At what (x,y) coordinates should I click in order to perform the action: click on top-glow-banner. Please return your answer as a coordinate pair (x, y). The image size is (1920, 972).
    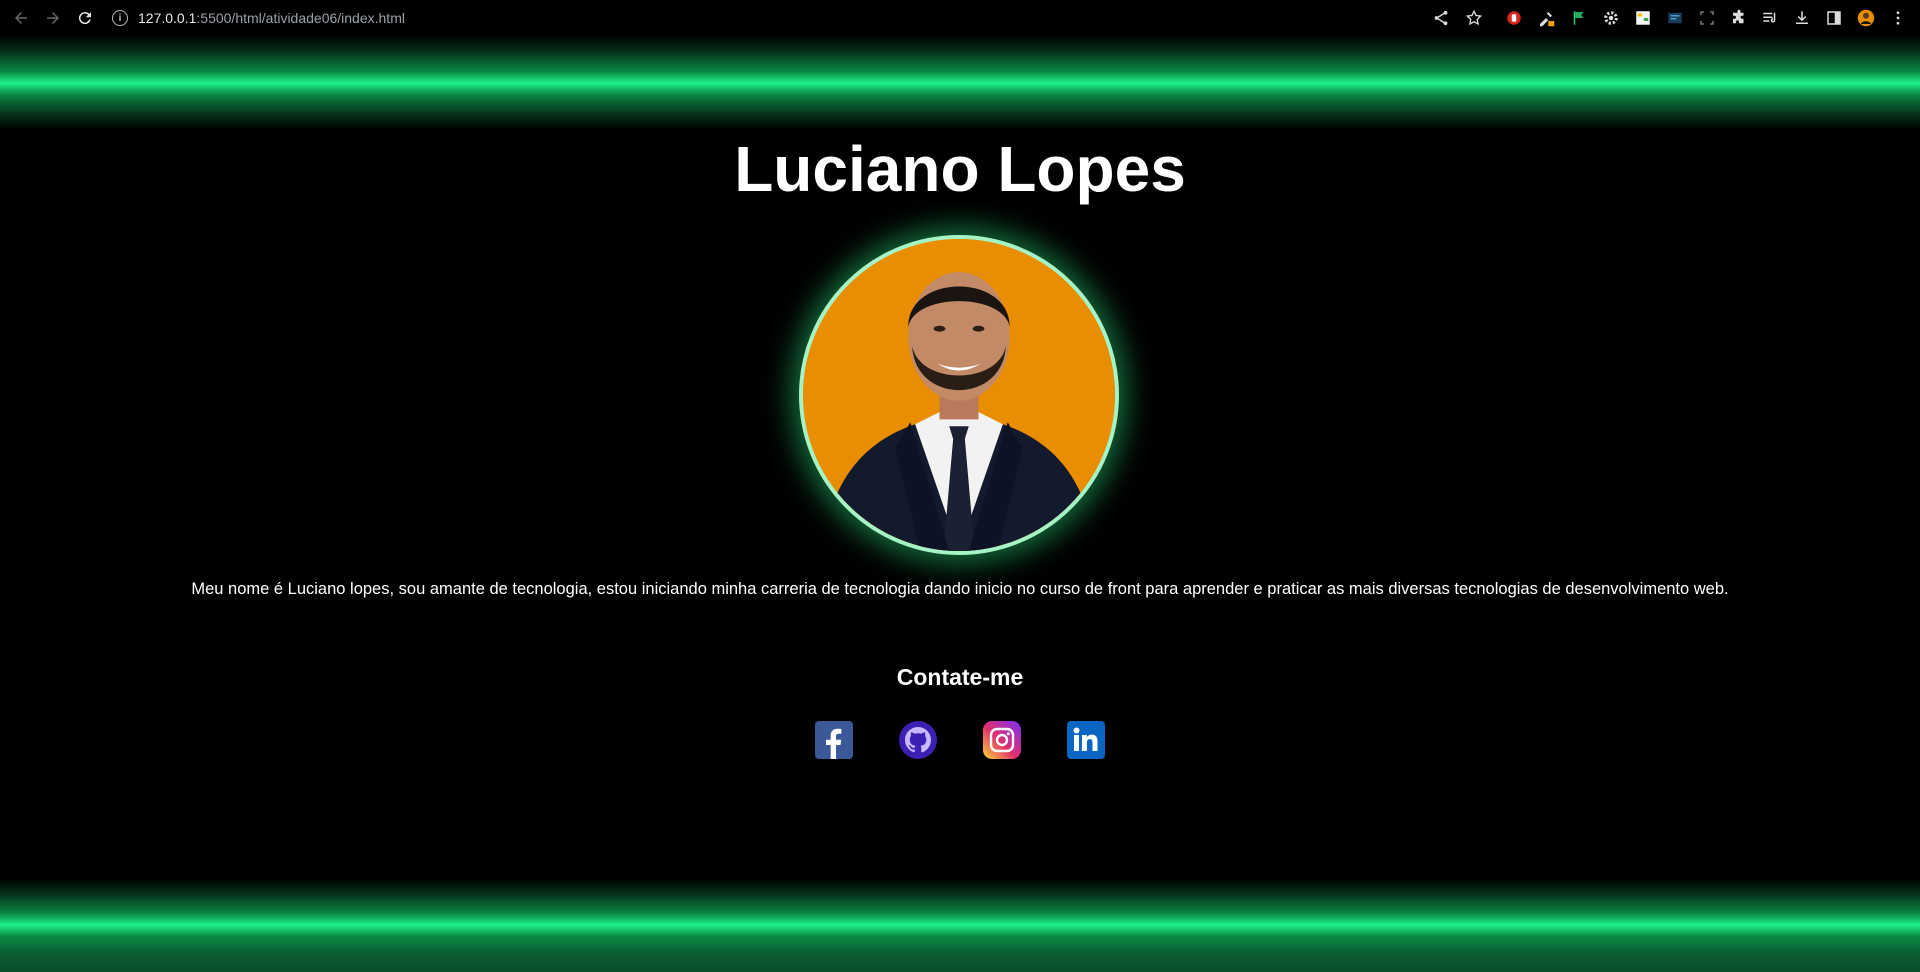
    Looking at the image, I should click on (960, 83).